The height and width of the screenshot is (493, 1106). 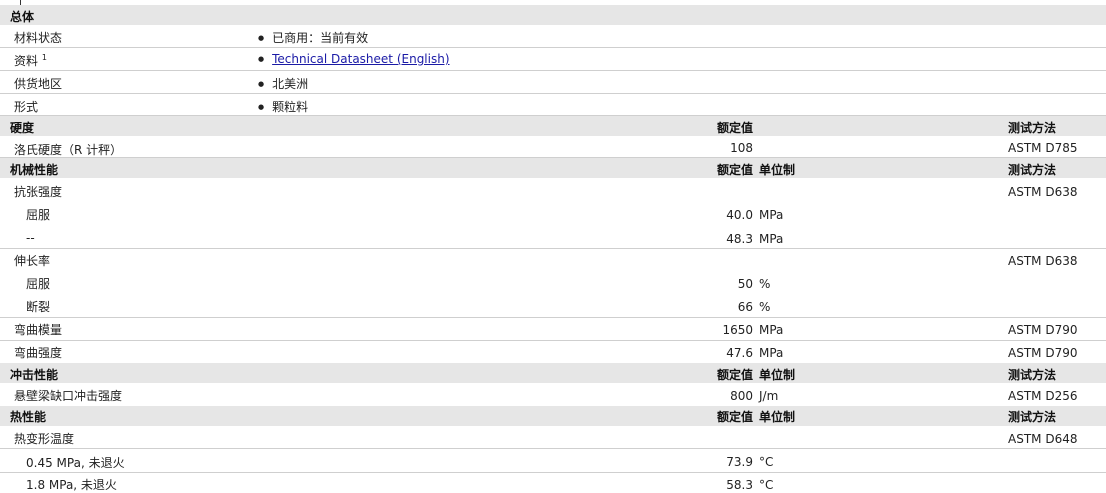 What do you see at coordinates (553, 237) in the screenshot?
I see `table-row: -- 48.3 MPa` at bounding box center [553, 237].